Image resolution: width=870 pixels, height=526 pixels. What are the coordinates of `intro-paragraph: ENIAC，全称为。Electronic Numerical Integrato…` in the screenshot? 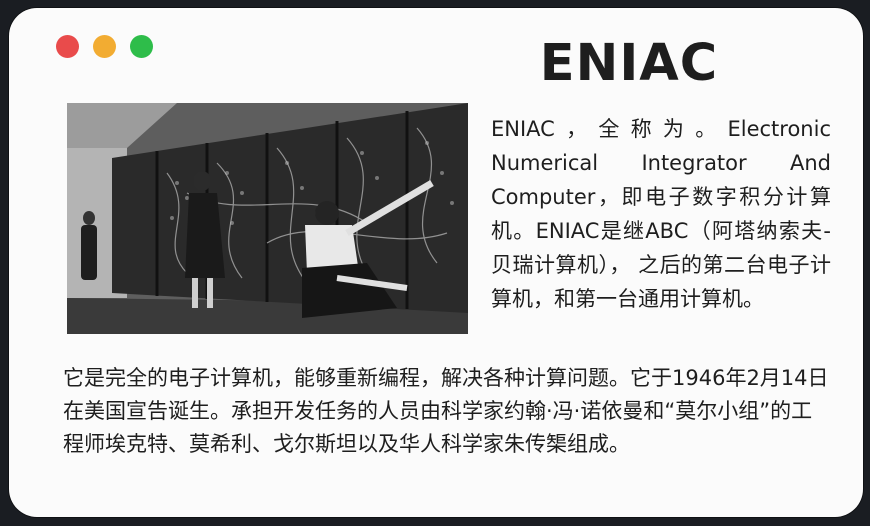 It's located at (661, 214).